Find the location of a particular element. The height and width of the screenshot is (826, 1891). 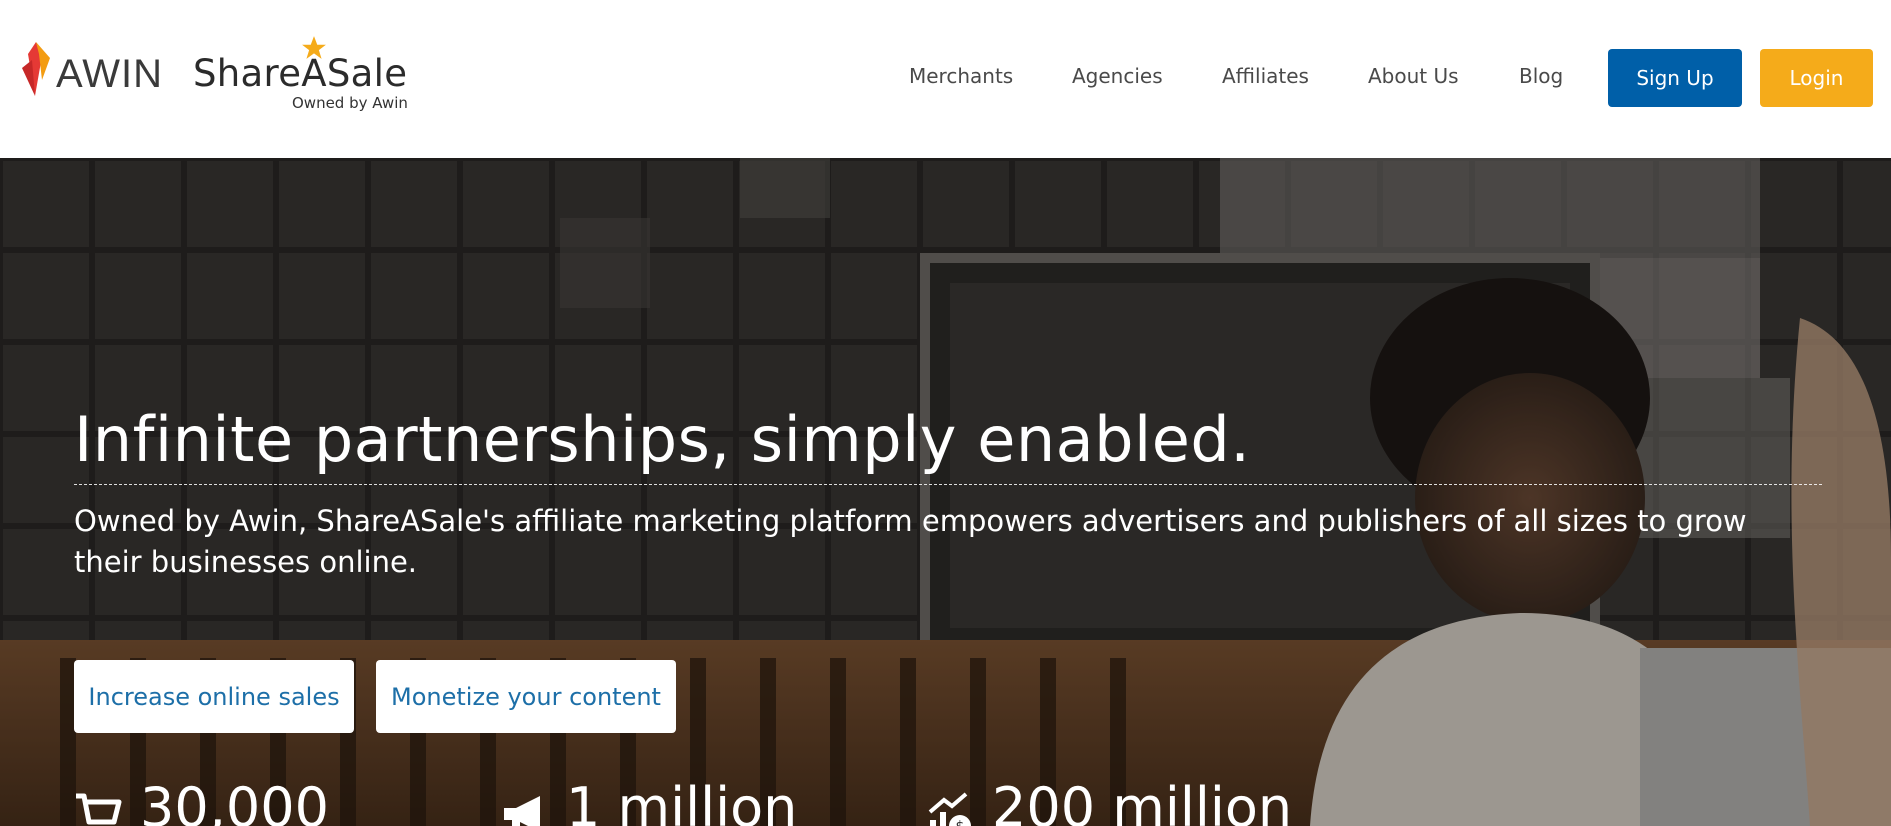

stat-value: 200 million is located at coordinates (1142, 801).